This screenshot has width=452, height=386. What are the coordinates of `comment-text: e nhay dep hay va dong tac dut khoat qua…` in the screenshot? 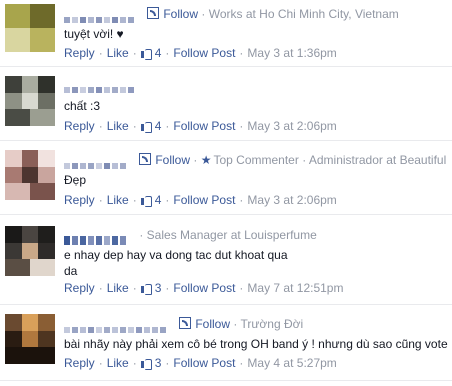 It's located at (176, 263).